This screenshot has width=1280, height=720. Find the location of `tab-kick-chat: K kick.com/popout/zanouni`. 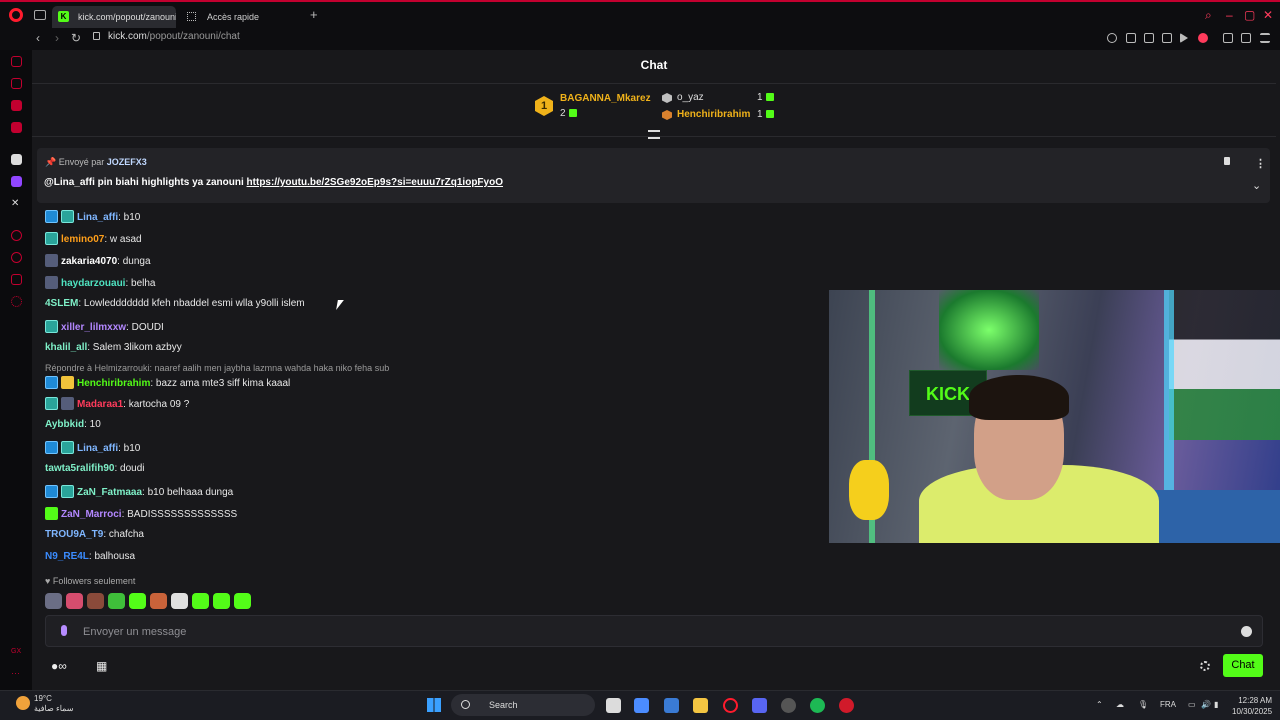

tab-kick-chat: K kick.com/popout/zanouni is located at coordinates (114, 17).